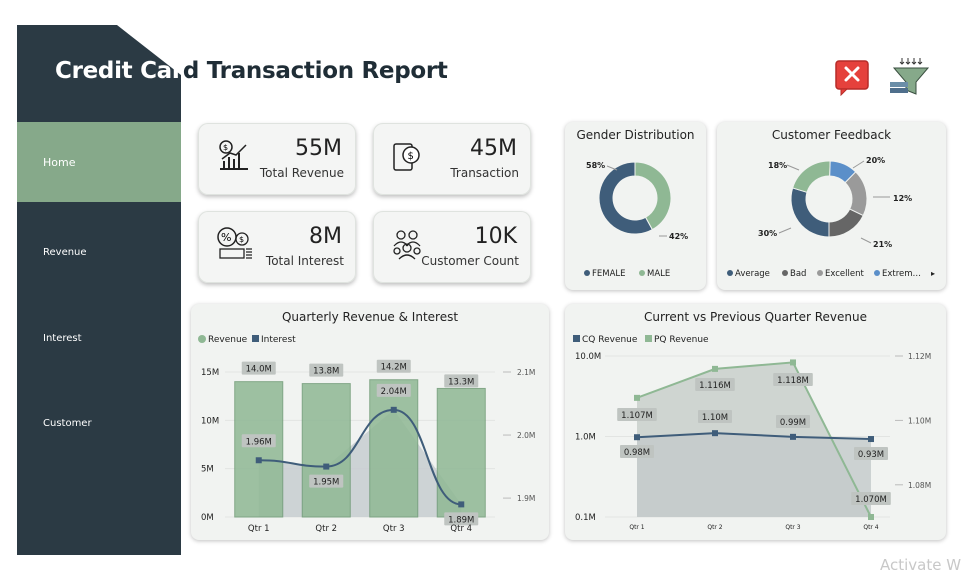 Image resolution: width=972 pixels, height=573 pixels. I want to click on interest-percent-icon: % $, so click(234, 243).